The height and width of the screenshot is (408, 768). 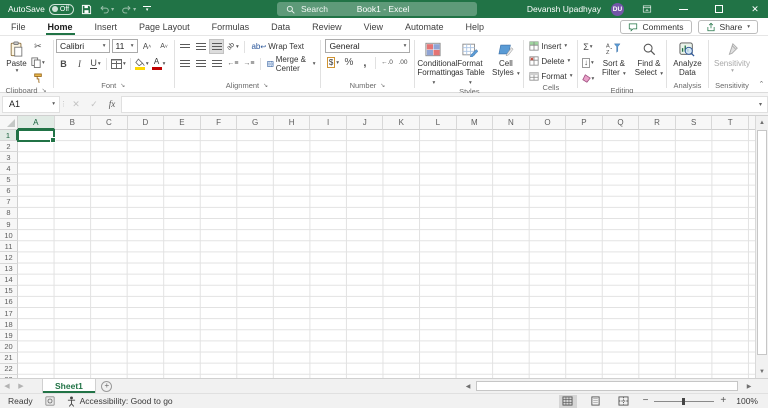 What do you see at coordinates (624, 401) in the screenshot?
I see `view-page-break-button` at bounding box center [624, 401].